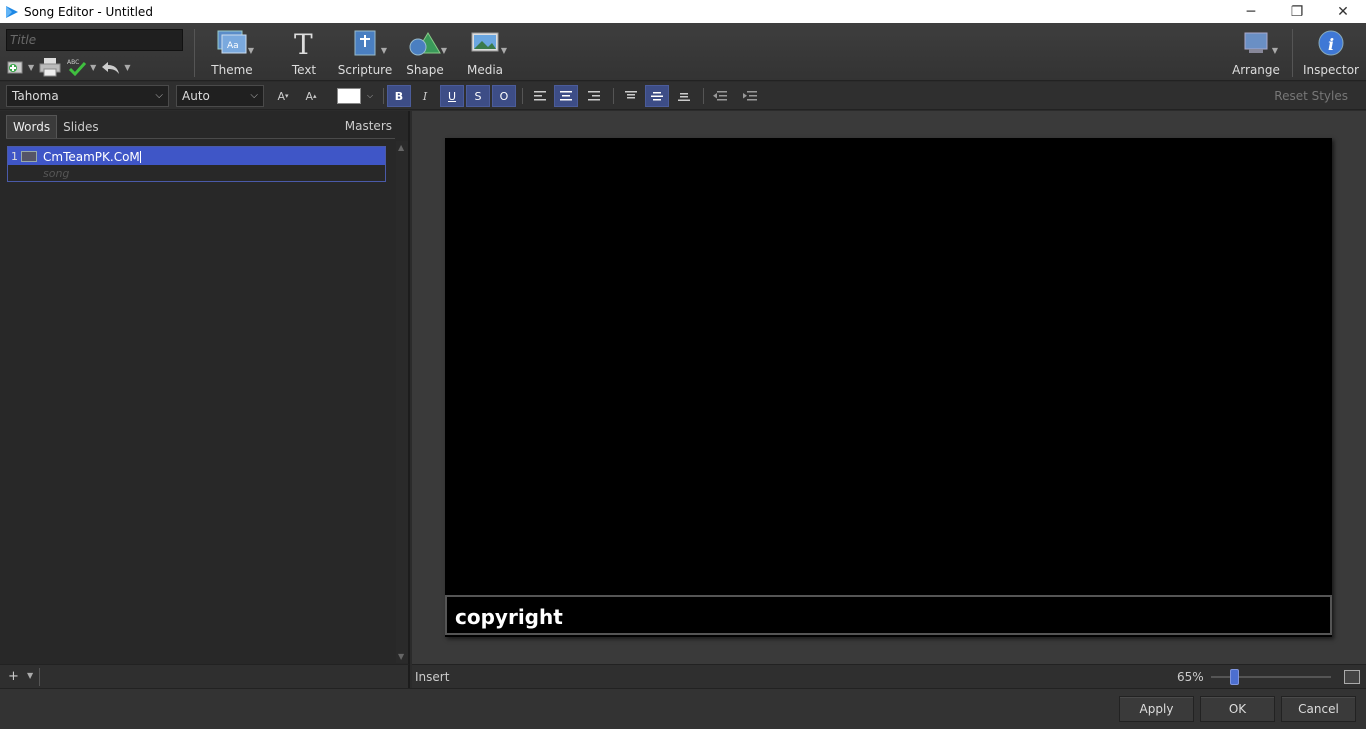 The height and width of the screenshot is (729, 1366). Describe the element at coordinates (1251, 11) in the screenshot. I see `minimize-button: ─` at that location.